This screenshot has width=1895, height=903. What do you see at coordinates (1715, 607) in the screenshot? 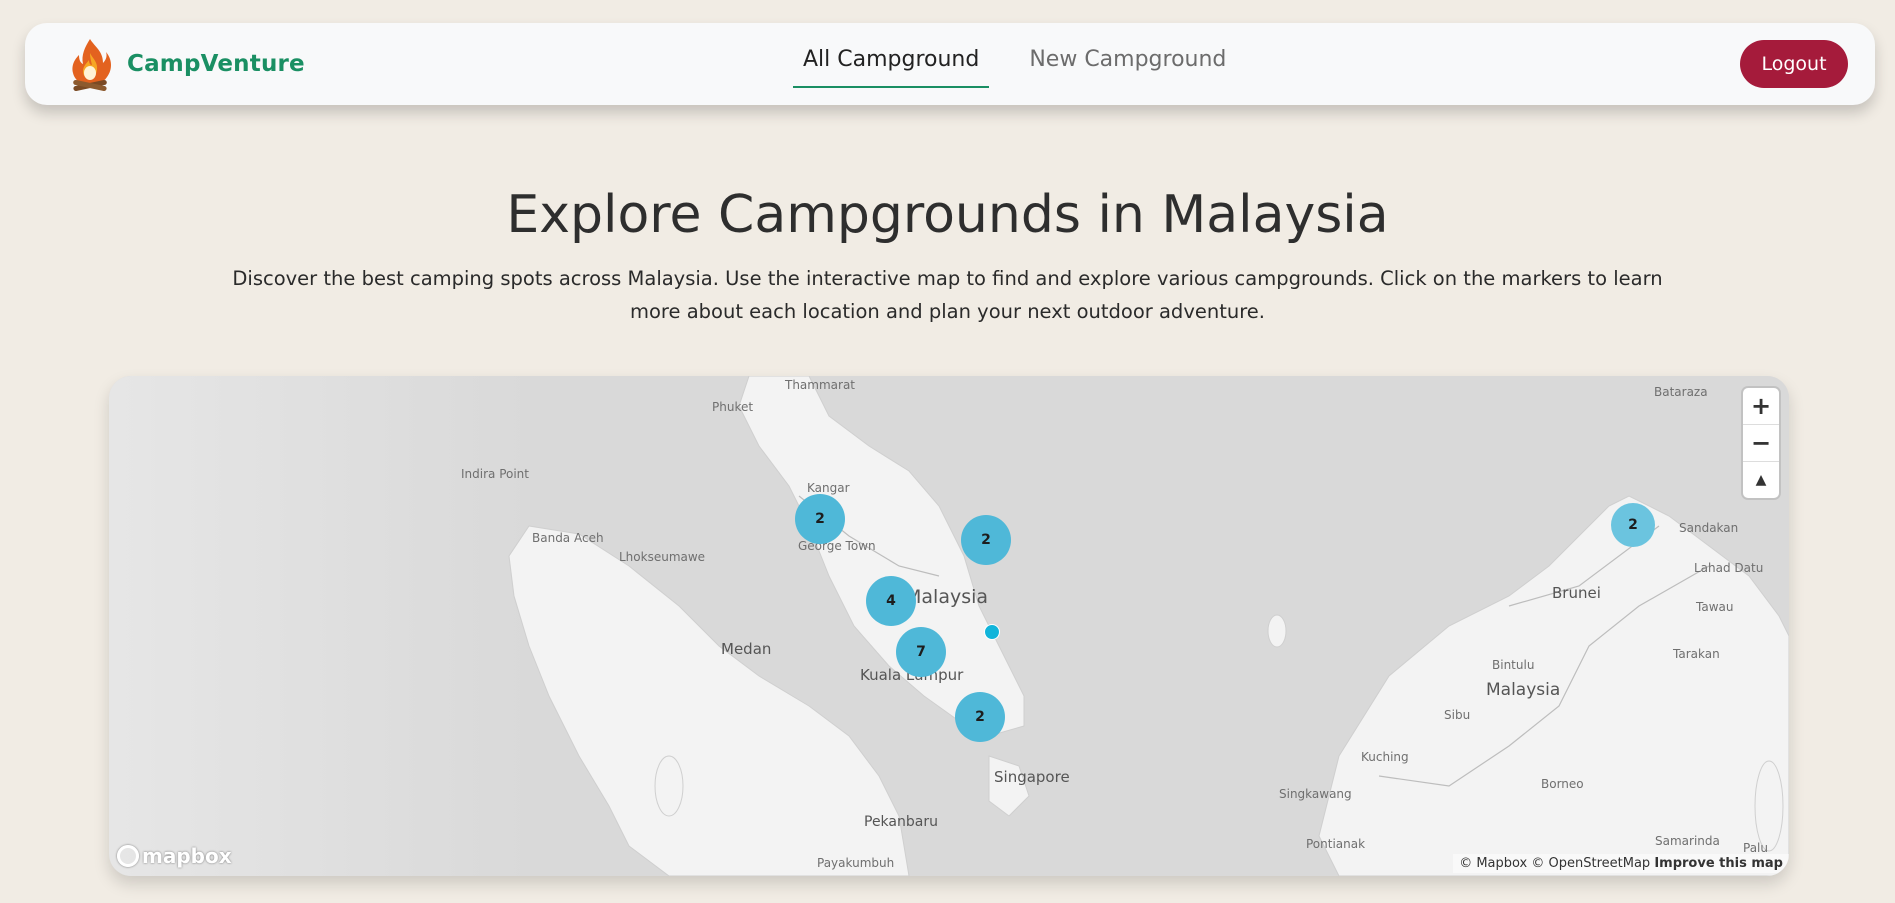
I see `map-label-tawau: Tawau` at bounding box center [1715, 607].